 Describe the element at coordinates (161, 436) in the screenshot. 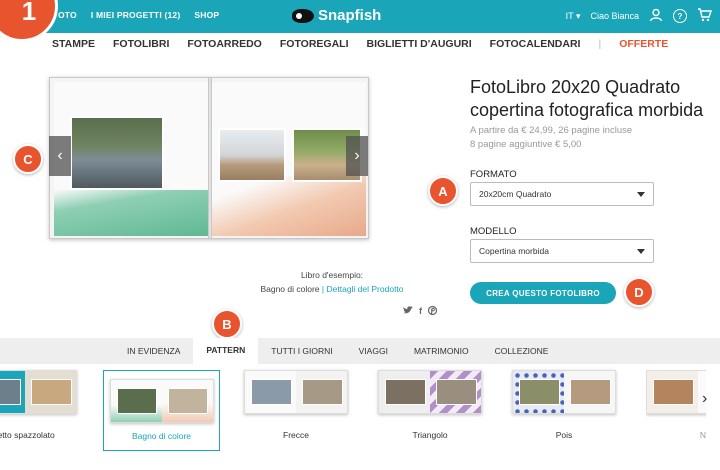

I see `theme-label: Bagno di colore` at that location.